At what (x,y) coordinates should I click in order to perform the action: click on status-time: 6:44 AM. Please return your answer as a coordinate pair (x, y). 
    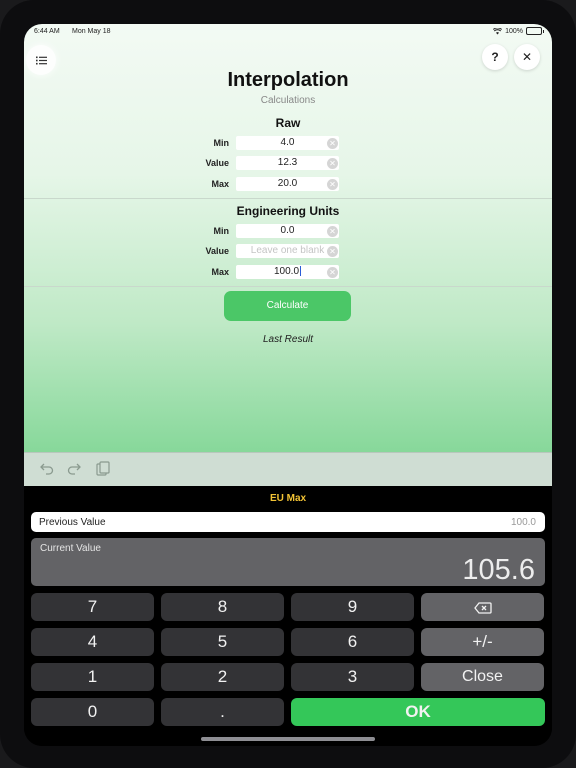
    Looking at the image, I should click on (47, 31).